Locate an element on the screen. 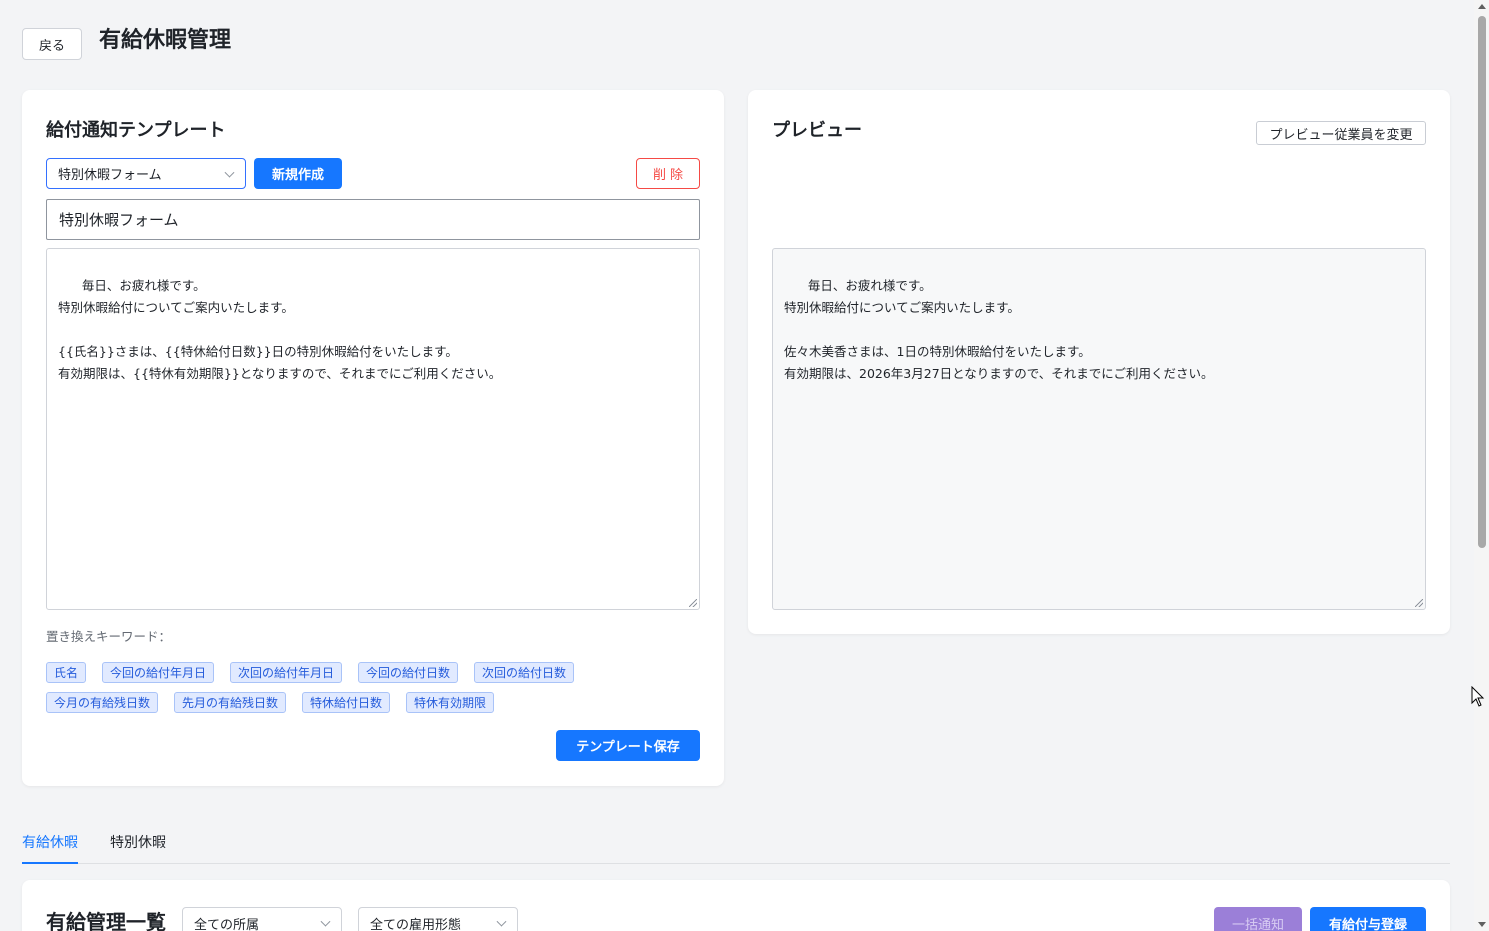 The height and width of the screenshot is (931, 1489). tab-label: 有給休暇 is located at coordinates (50, 843).